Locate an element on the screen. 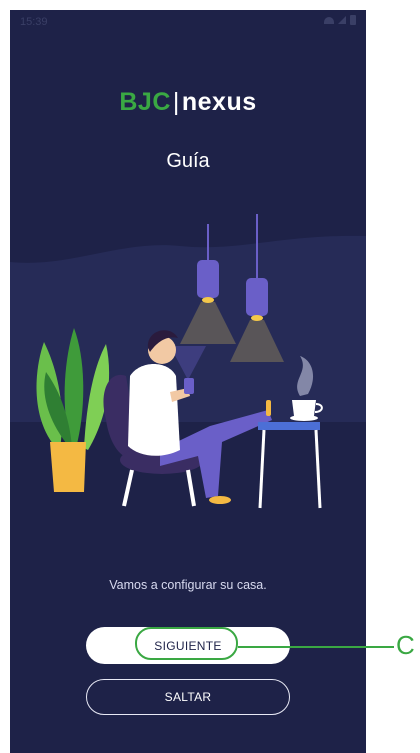  brand-logo: BJC|nexus is located at coordinates (188, 102).